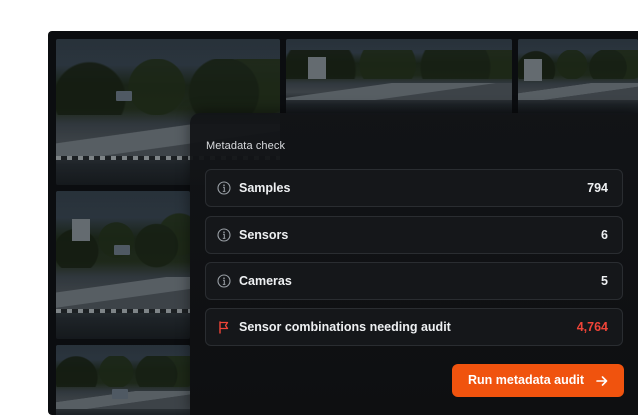 This screenshot has width=638, height=415. What do you see at coordinates (414, 235) in the screenshot?
I see `stat-row-sensors: Sensors 6` at bounding box center [414, 235].